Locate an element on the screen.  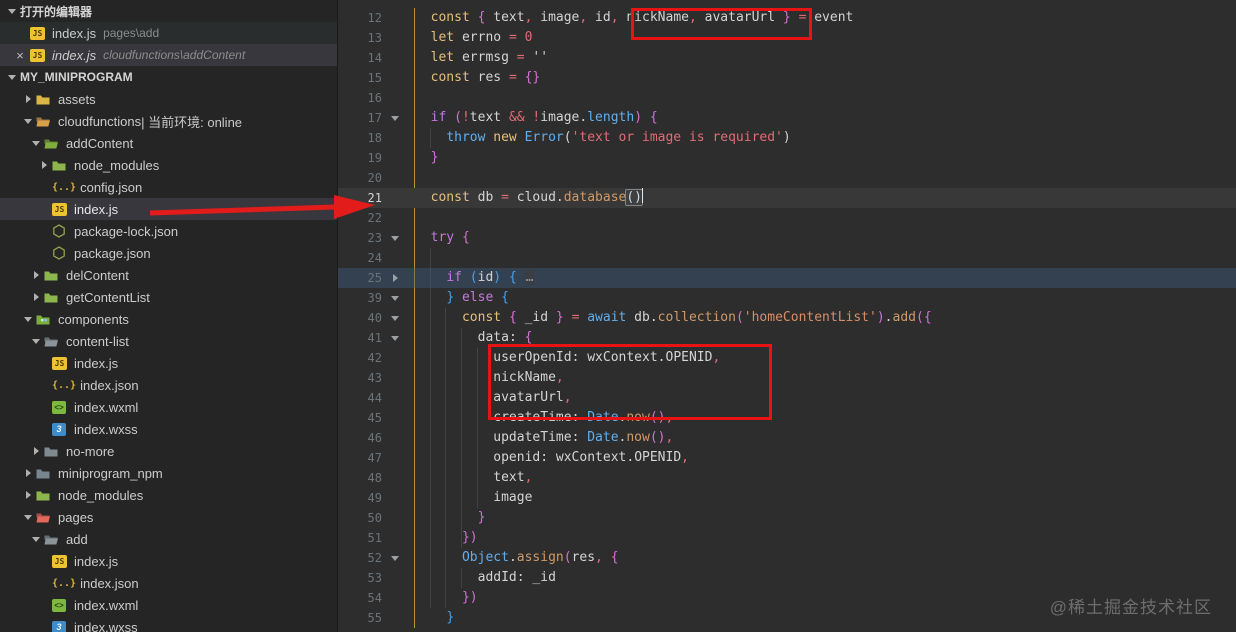
line-number: 19 is located at coordinates (374, 158).